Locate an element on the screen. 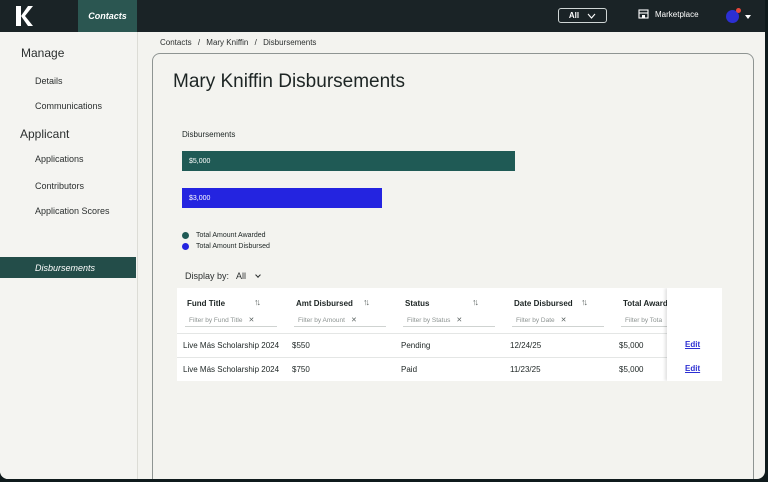  scope-select: All is located at coordinates (582, 15).